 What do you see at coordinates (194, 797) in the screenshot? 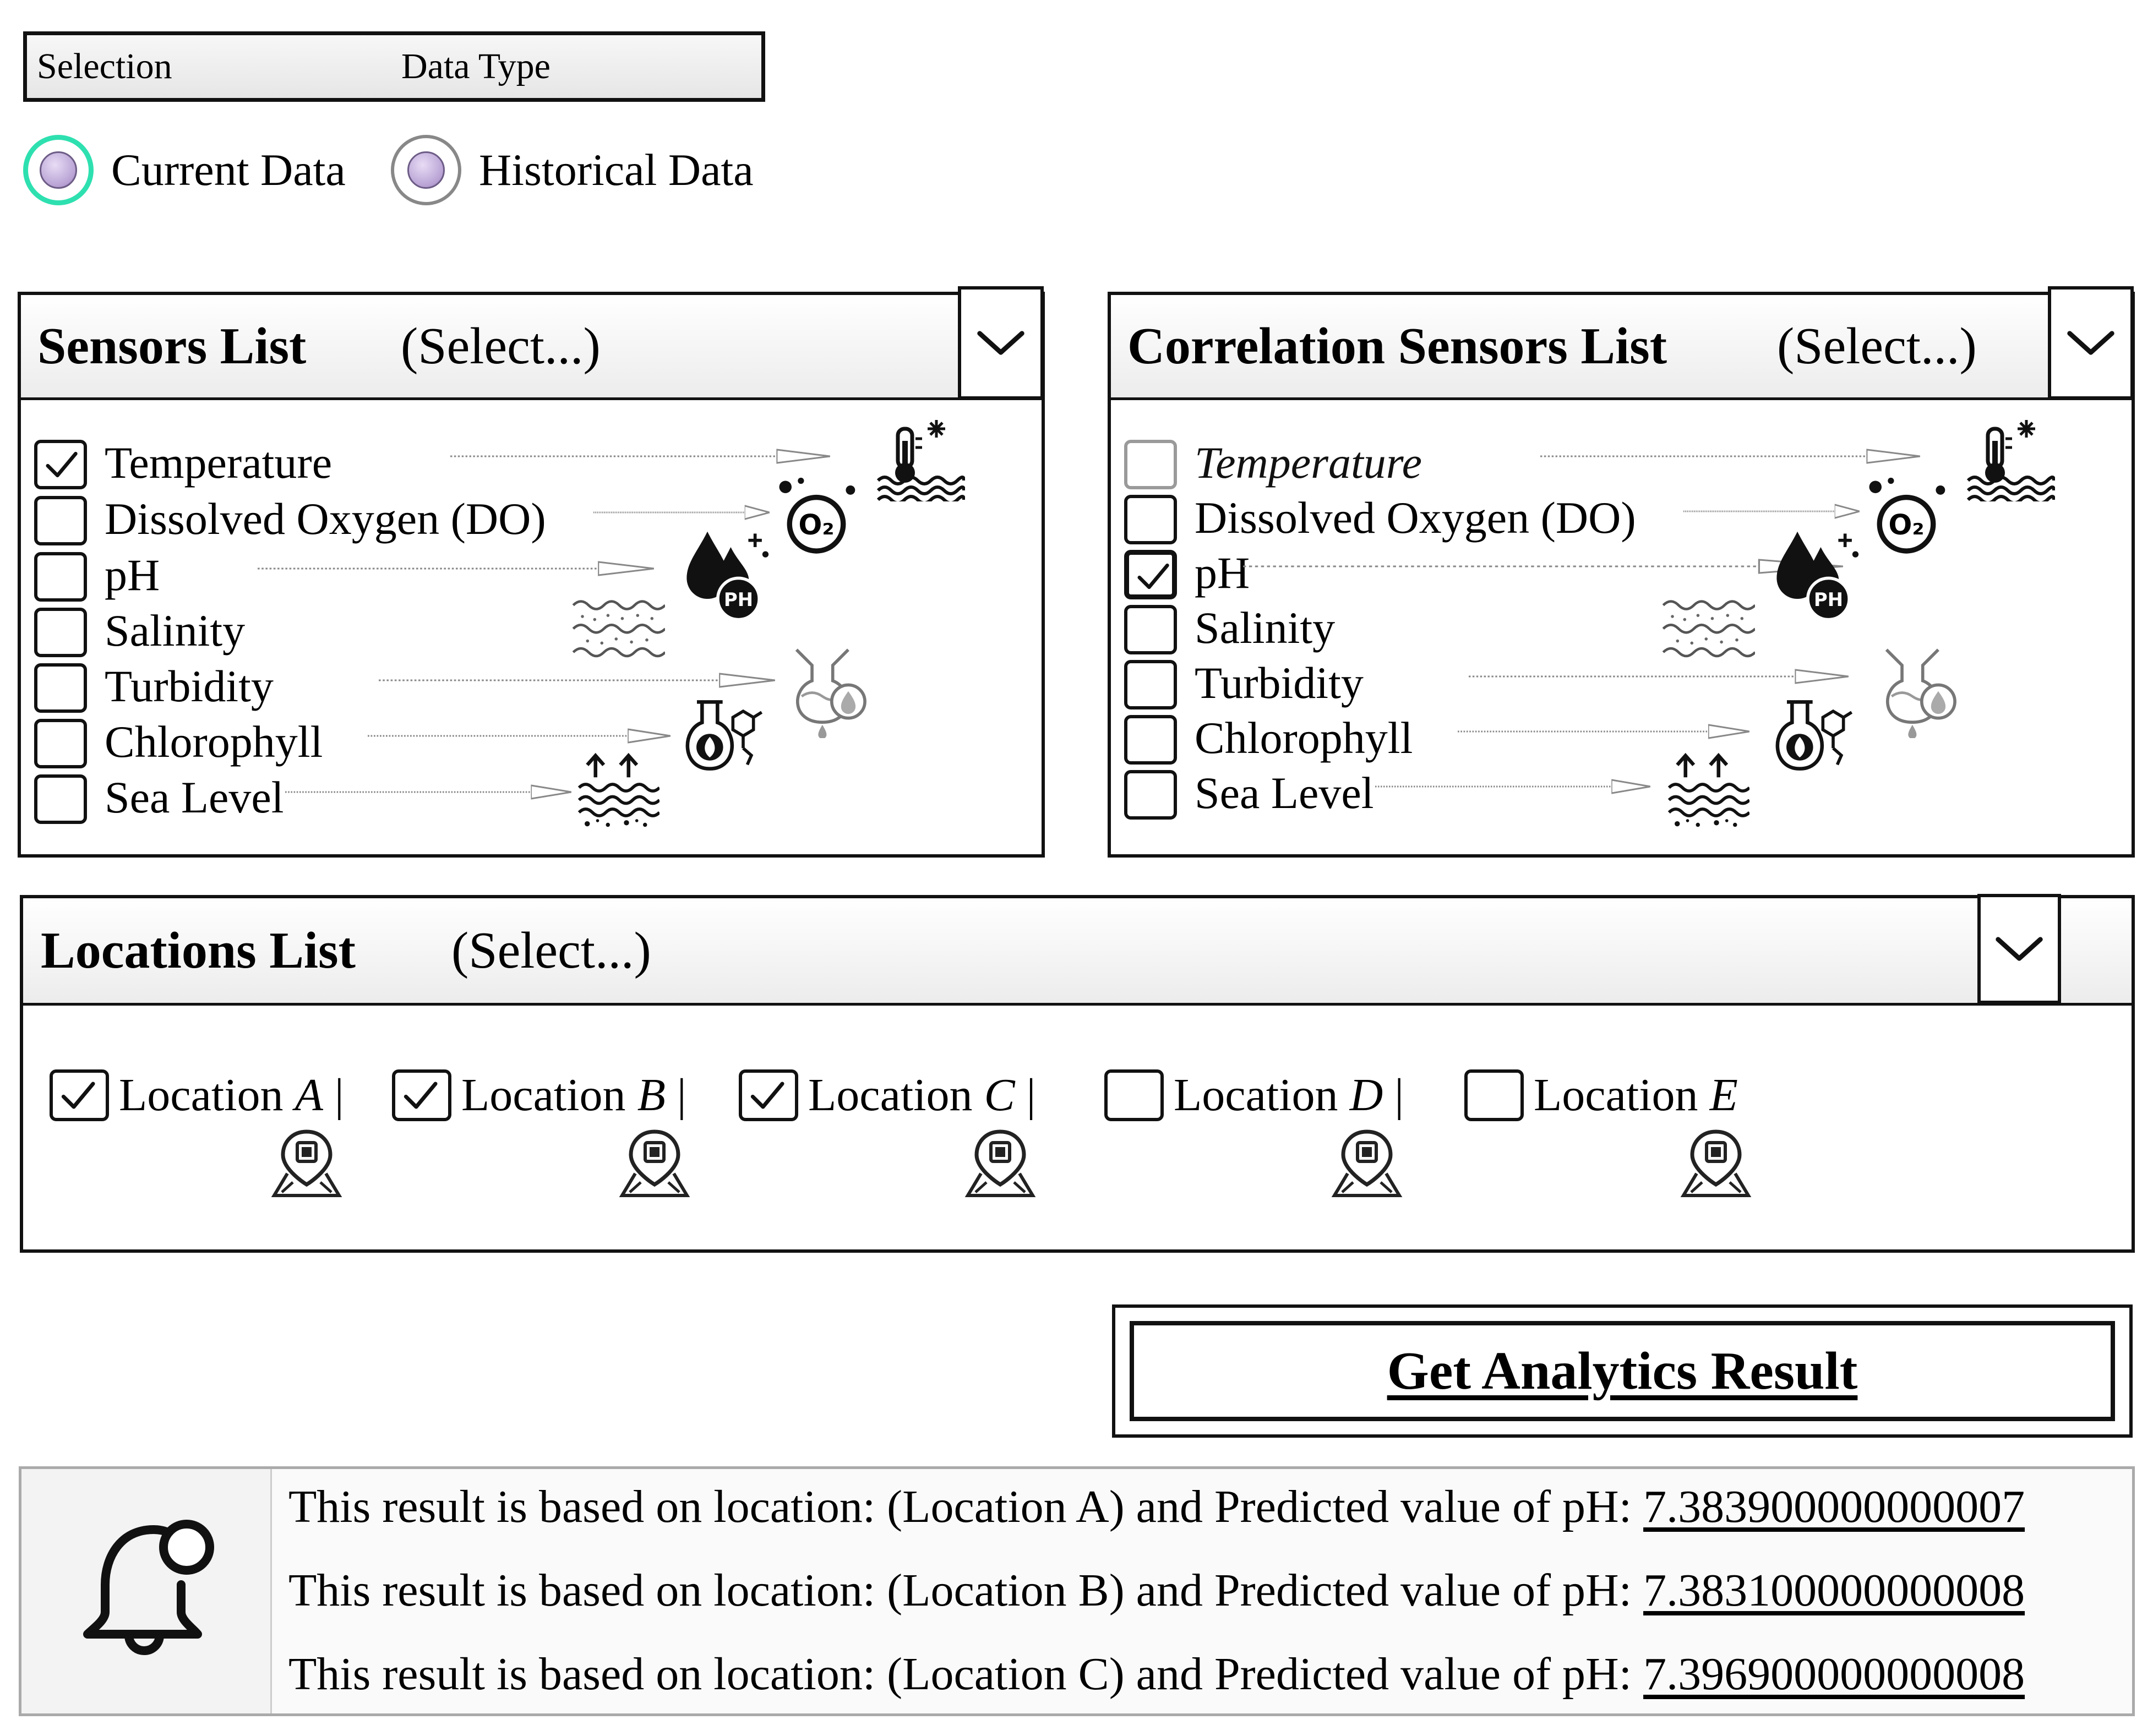
I see `sensor-label: Sea Level` at bounding box center [194, 797].